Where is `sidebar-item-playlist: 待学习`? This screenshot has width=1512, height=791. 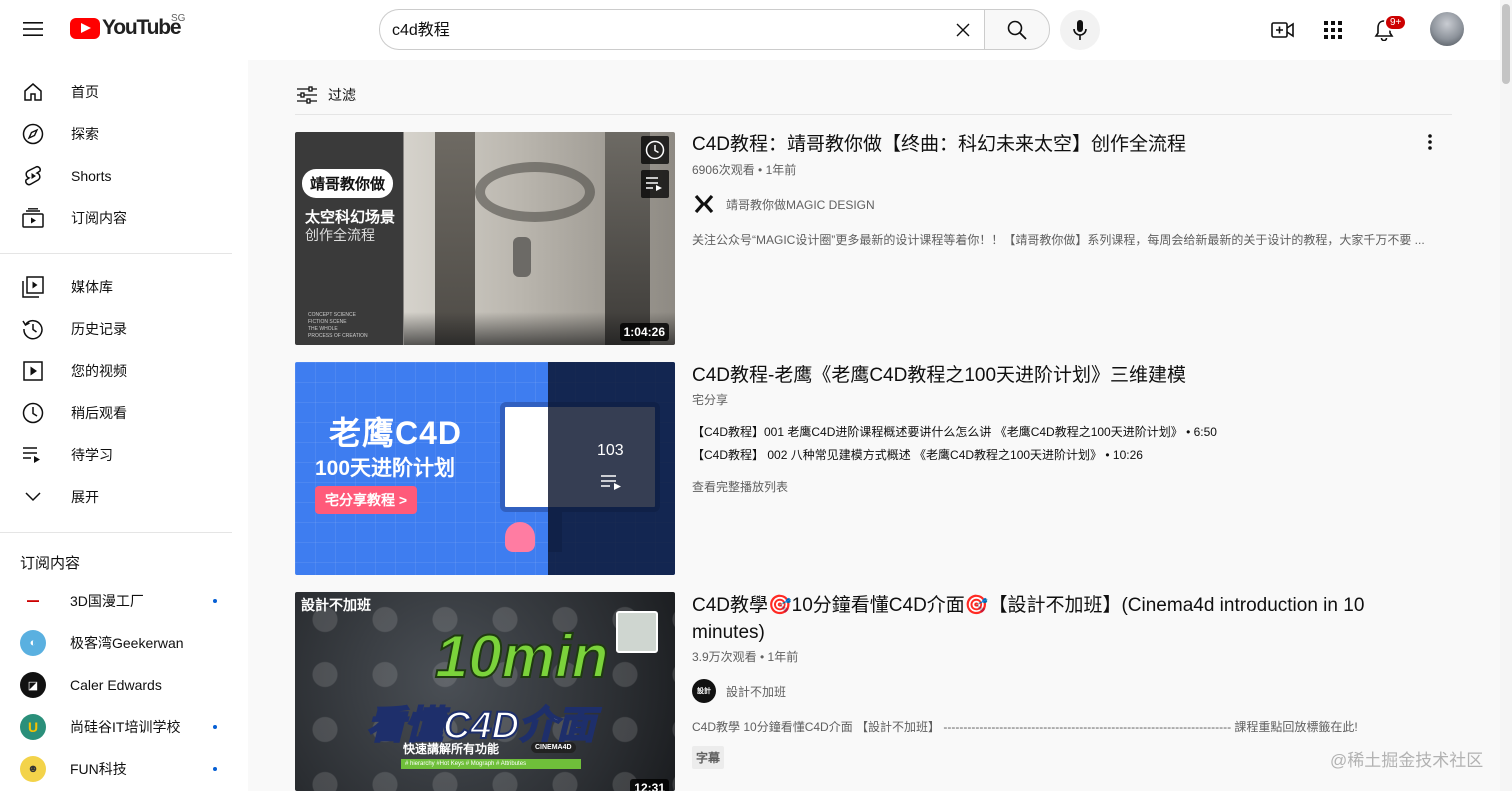
sidebar-item-playlist: 待学习 is located at coordinates (122, 455).